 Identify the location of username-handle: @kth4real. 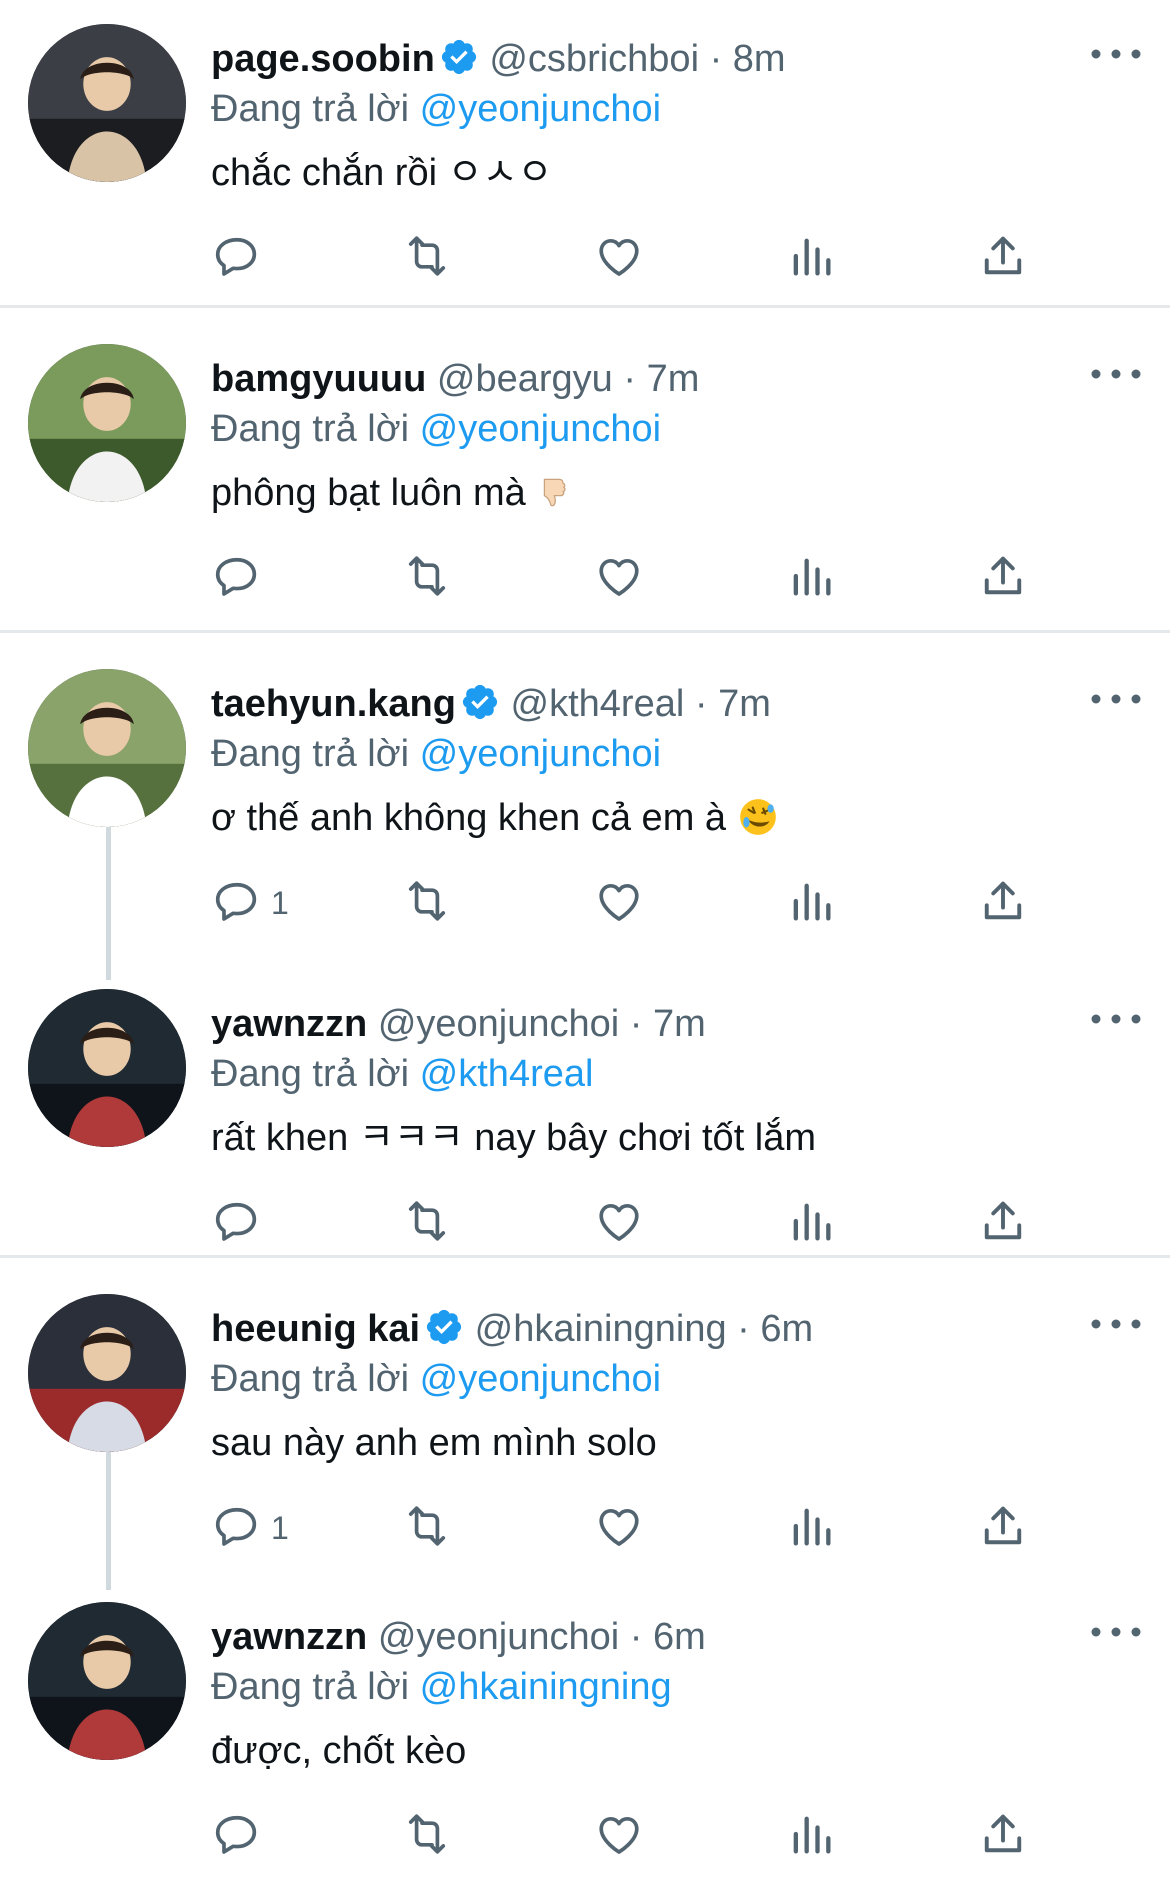
(598, 704).